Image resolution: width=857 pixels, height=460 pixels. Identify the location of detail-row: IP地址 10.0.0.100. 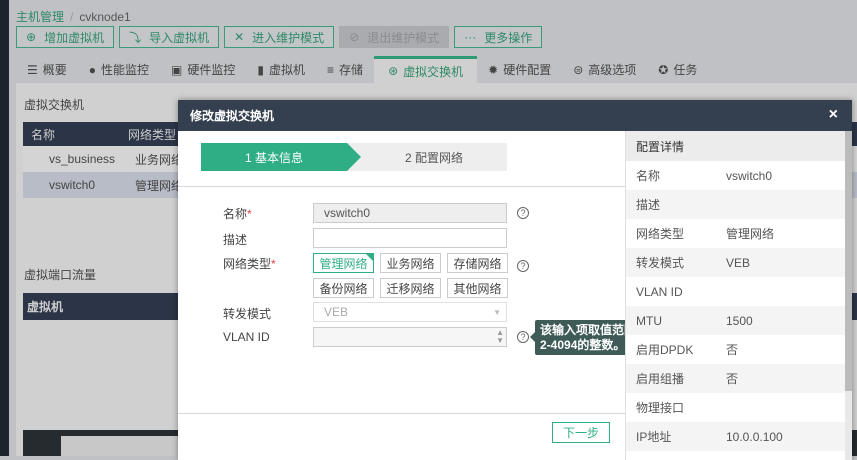
(735, 436).